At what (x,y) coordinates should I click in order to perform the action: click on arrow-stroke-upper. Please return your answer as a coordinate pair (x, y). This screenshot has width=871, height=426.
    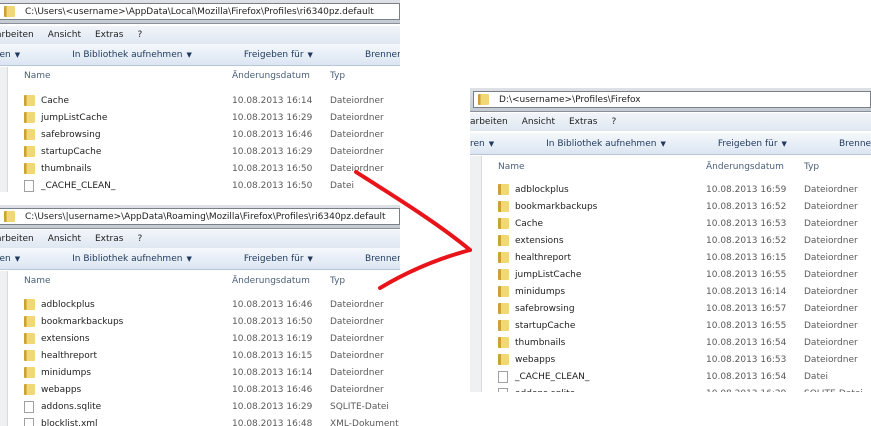
    Looking at the image, I should click on (413, 211).